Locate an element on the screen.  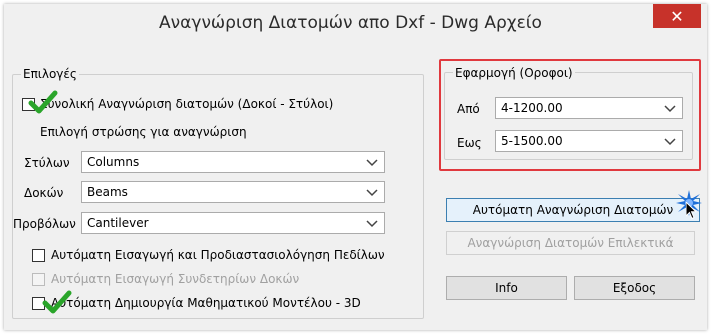
mouse-cursor-icon is located at coordinates (692, 211).